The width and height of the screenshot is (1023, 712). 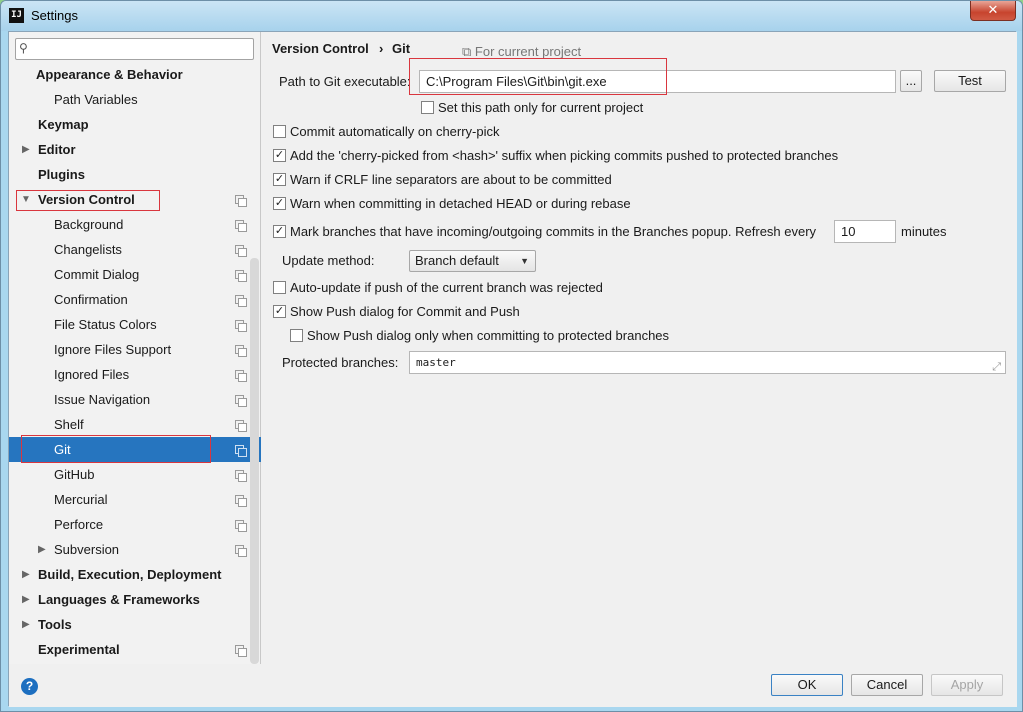 I want to click on tree-item-languages-frameworks: ▶ Languages & Frameworks, so click(x=135, y=599).